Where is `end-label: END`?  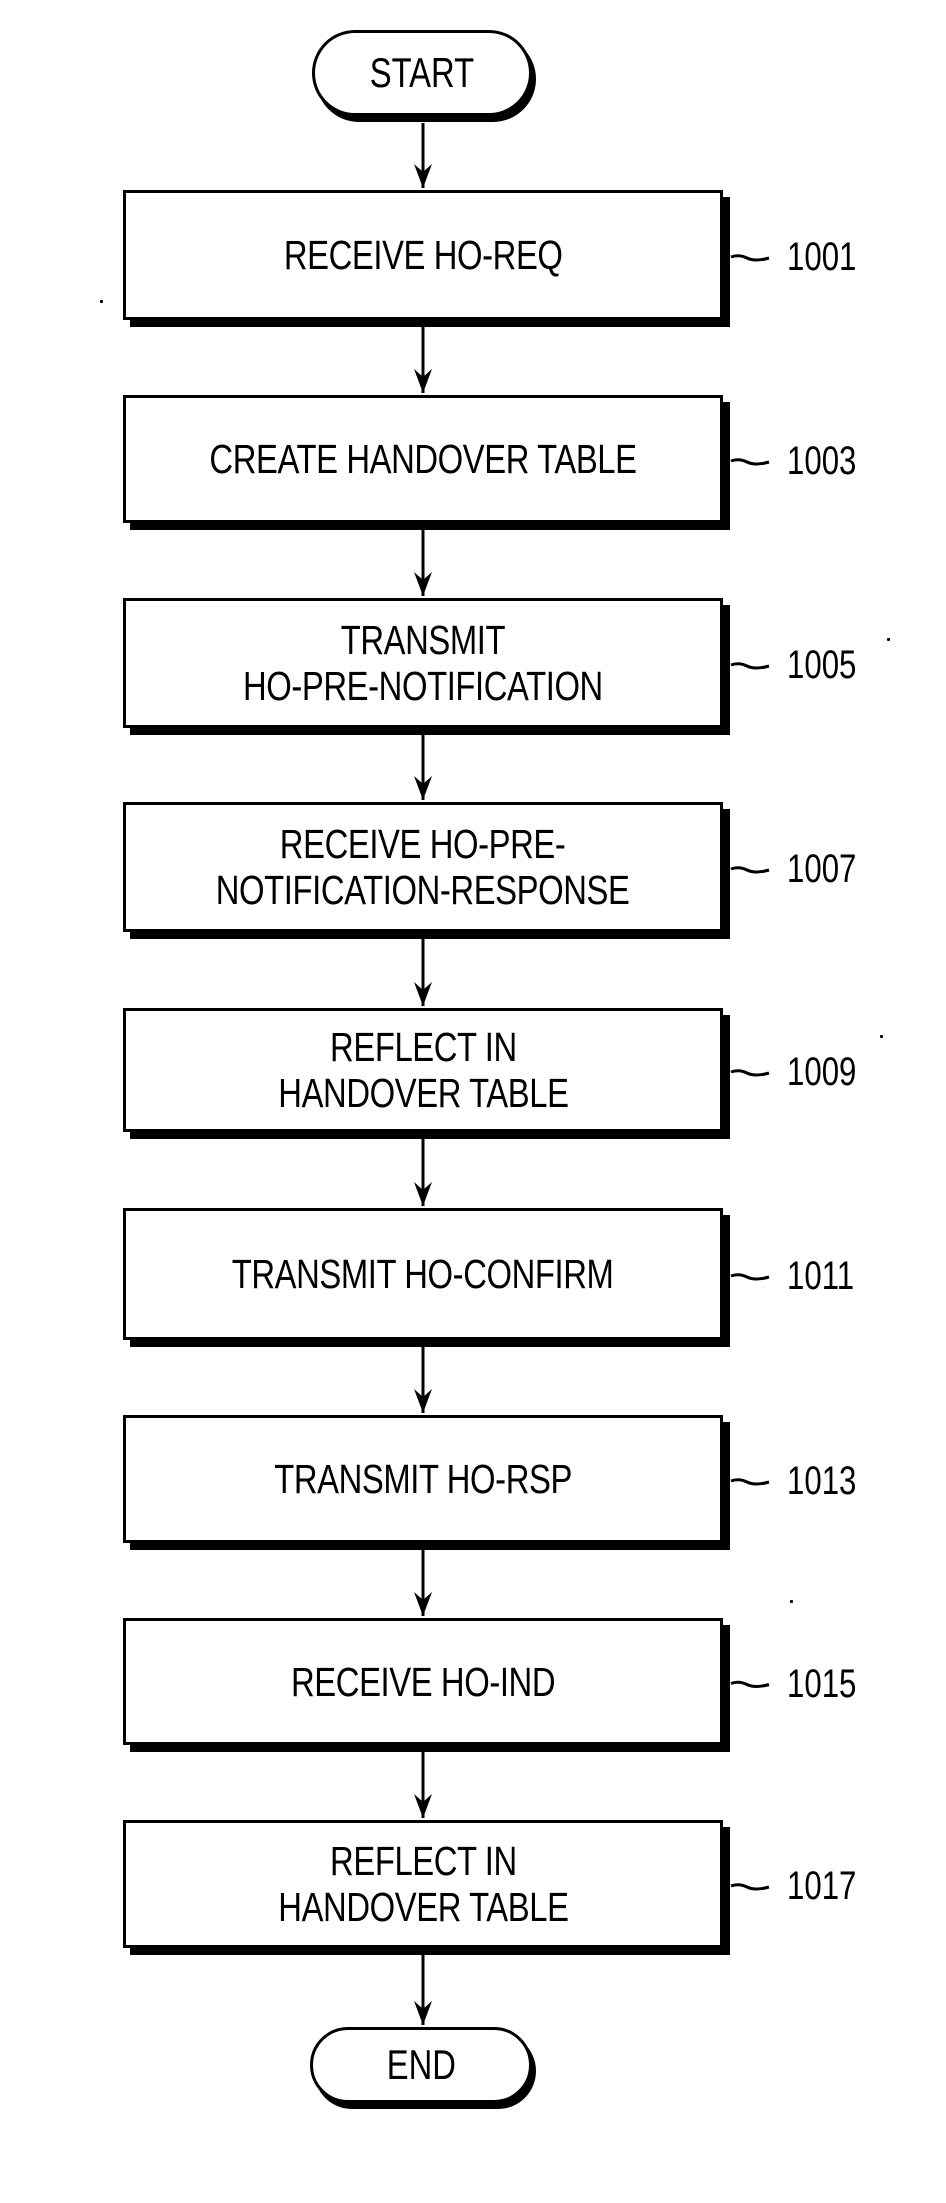 end-label: END is located at coordinates (421, 2064).